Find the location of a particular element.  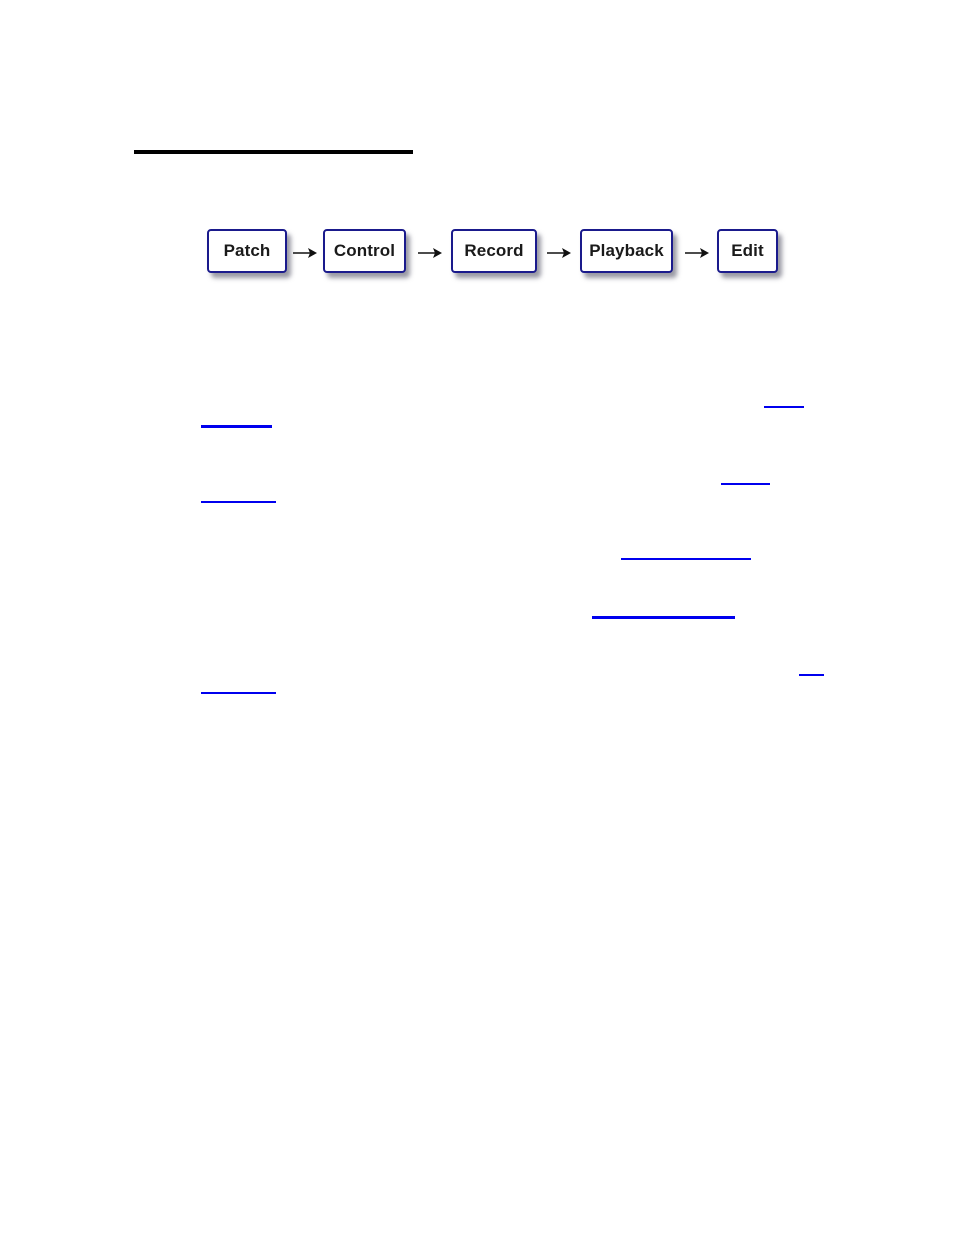

workflow-step-edit: Edit is located at coordinates (747, 251).